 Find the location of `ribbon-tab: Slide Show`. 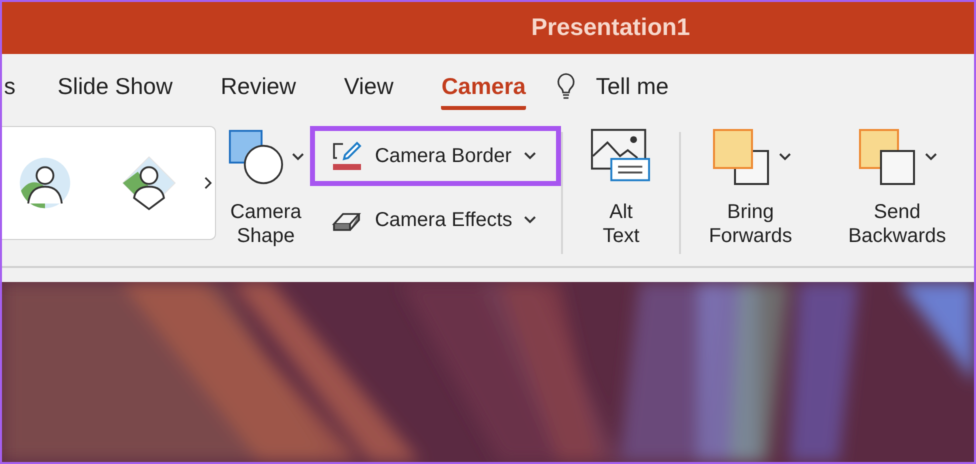

ribbon-tab: Slide Show is located at coordinates (115, 88).